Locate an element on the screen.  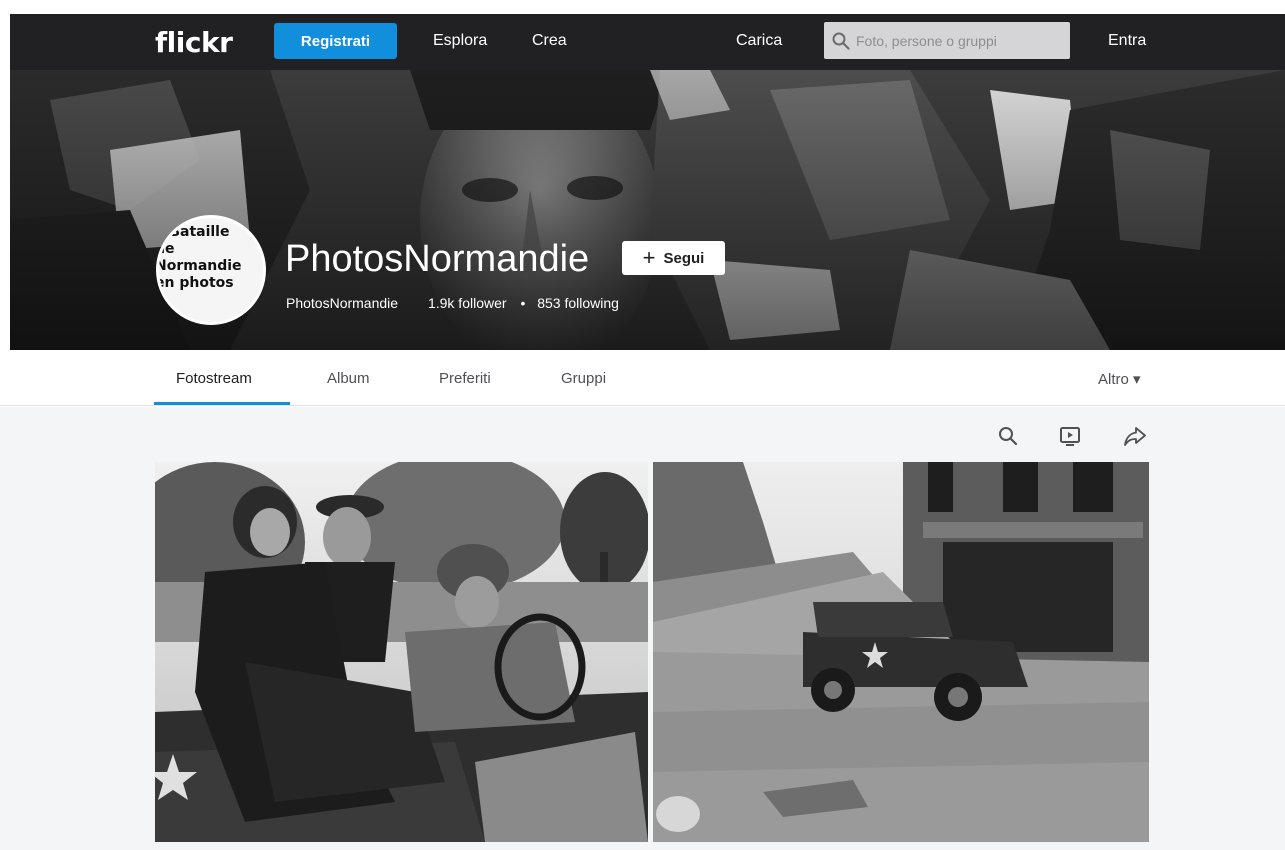
avatar-logo-text: a Bataille de Normandie en photos is located at coordinates (199, 257).